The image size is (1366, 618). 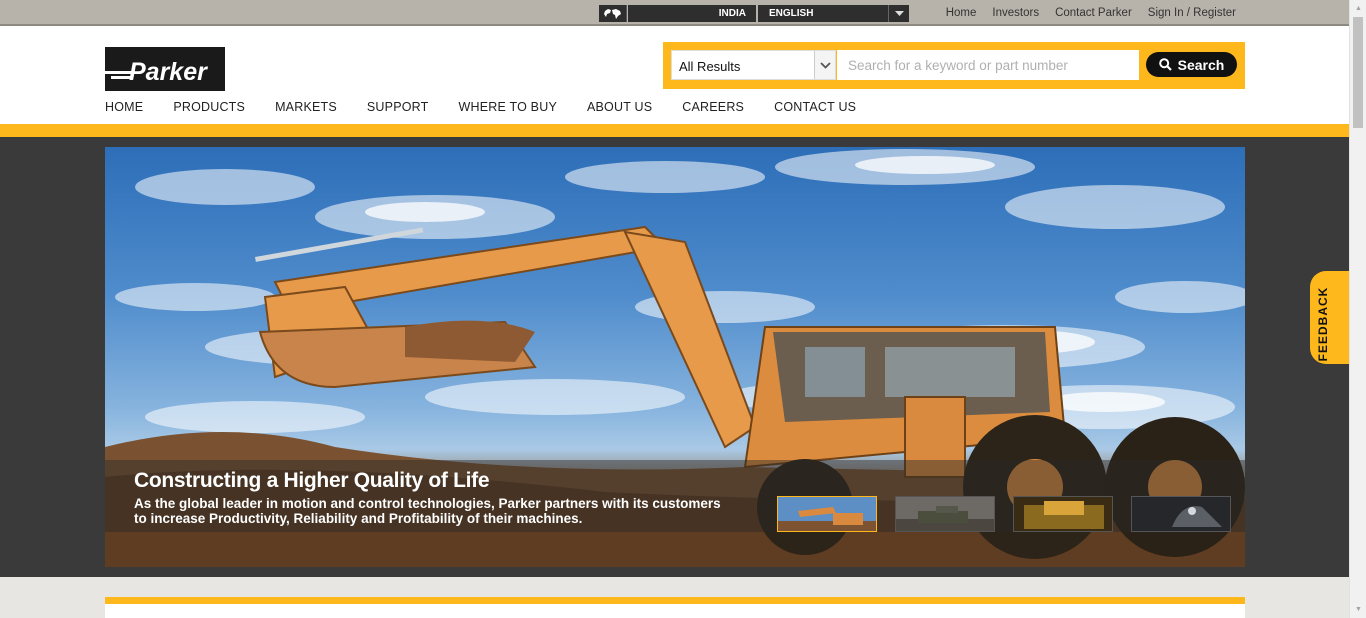 What do you see at coordinates (815, 107) in the screenshot?
I see `nav-contact-us: CONTACT US` at bounding box center [815, 107].